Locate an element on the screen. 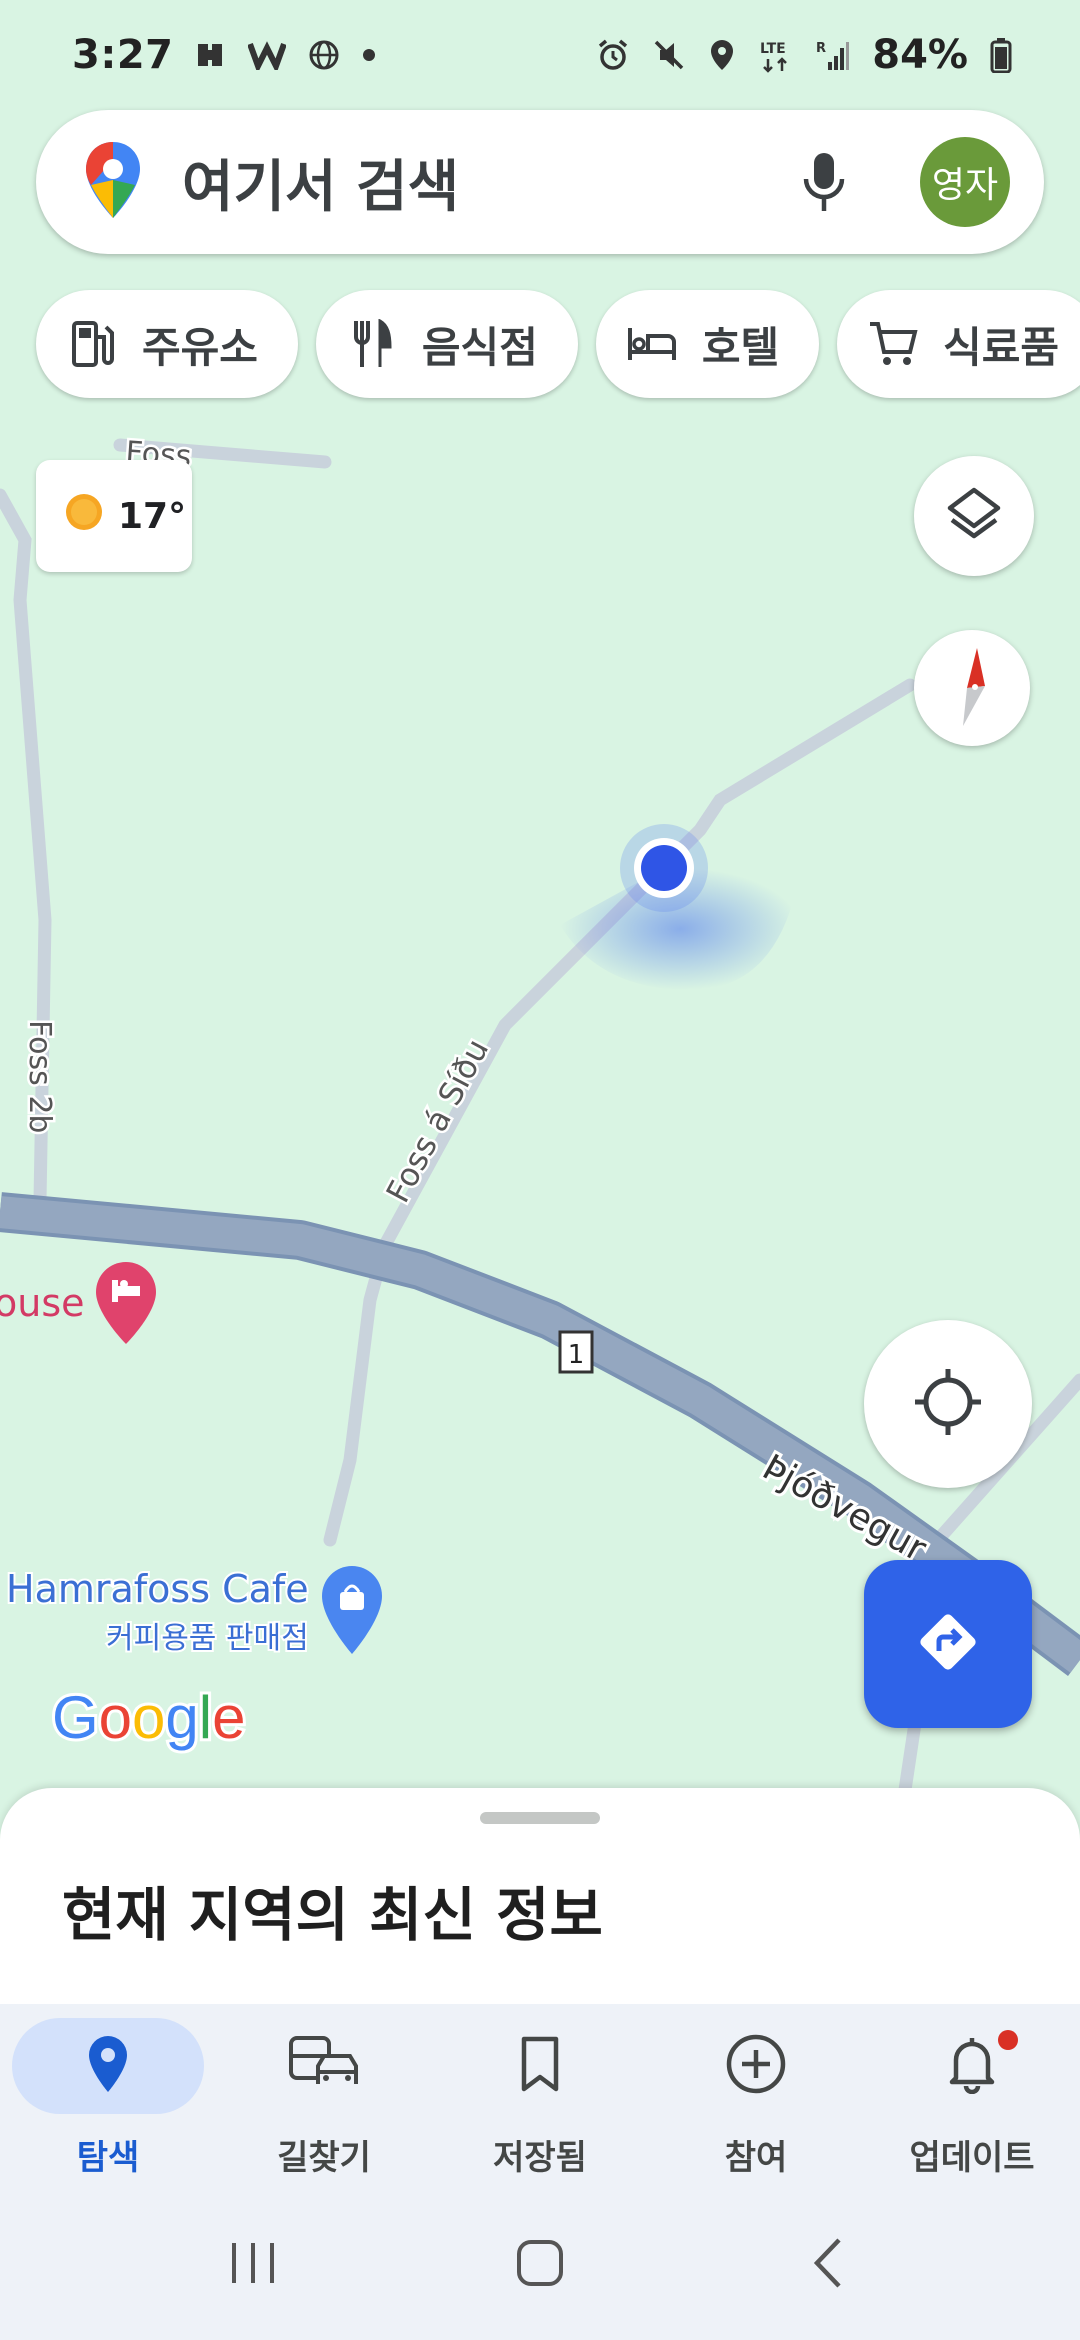 The width and height of the screenshot is (1080, 2340). avatar: 영자 is located at coordinates (965, 182).